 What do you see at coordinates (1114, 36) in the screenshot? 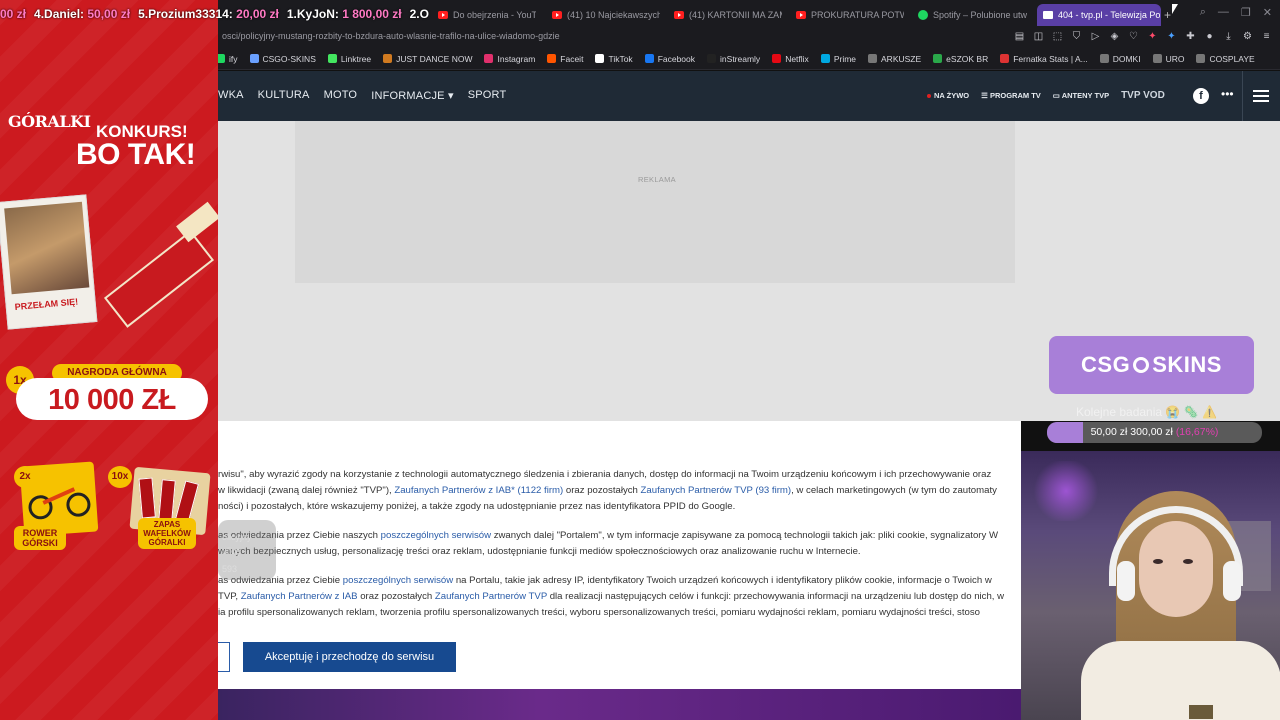
I see `cube-icon: ◈` at bounding box center [1114, 36].